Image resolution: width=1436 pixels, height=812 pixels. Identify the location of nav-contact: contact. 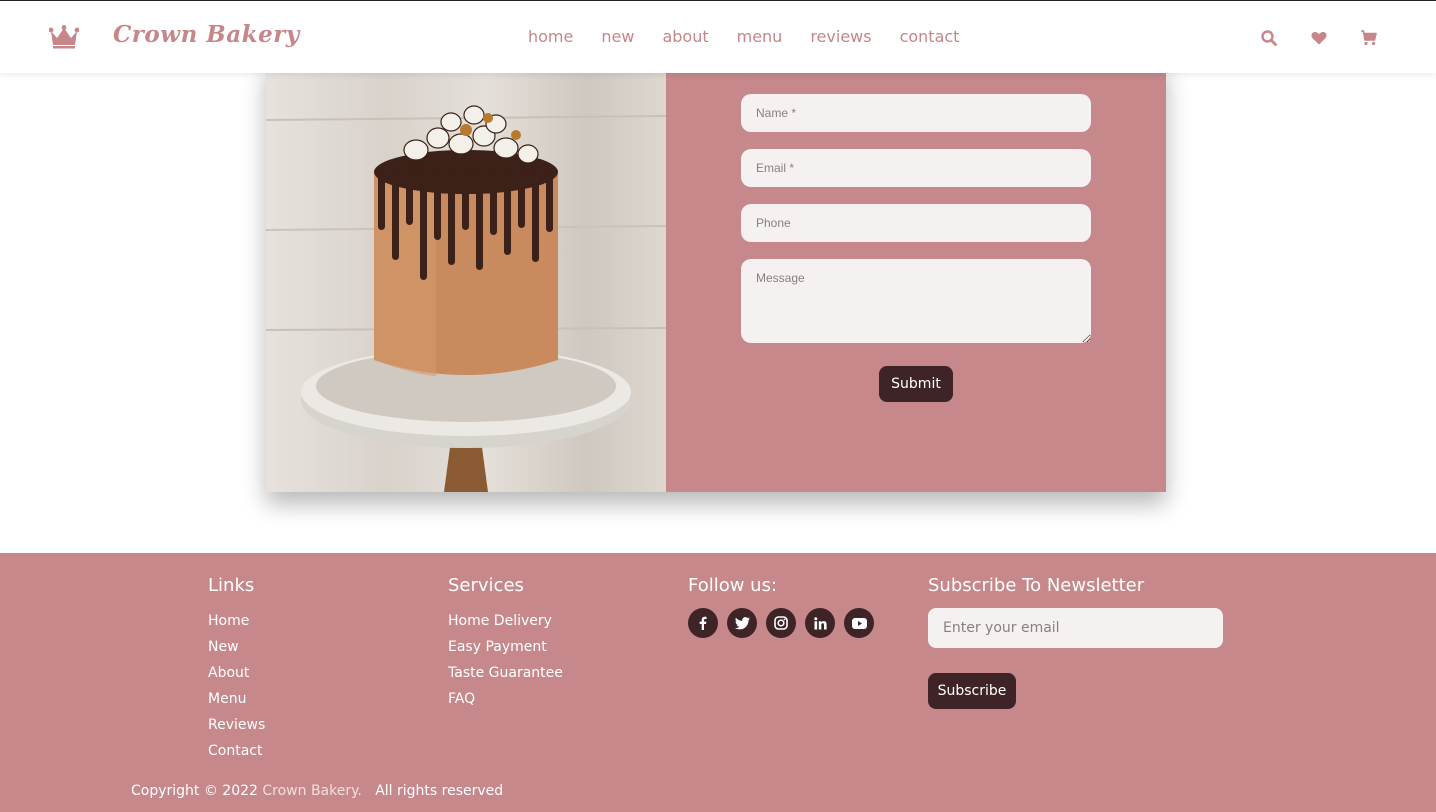
(930, 36).